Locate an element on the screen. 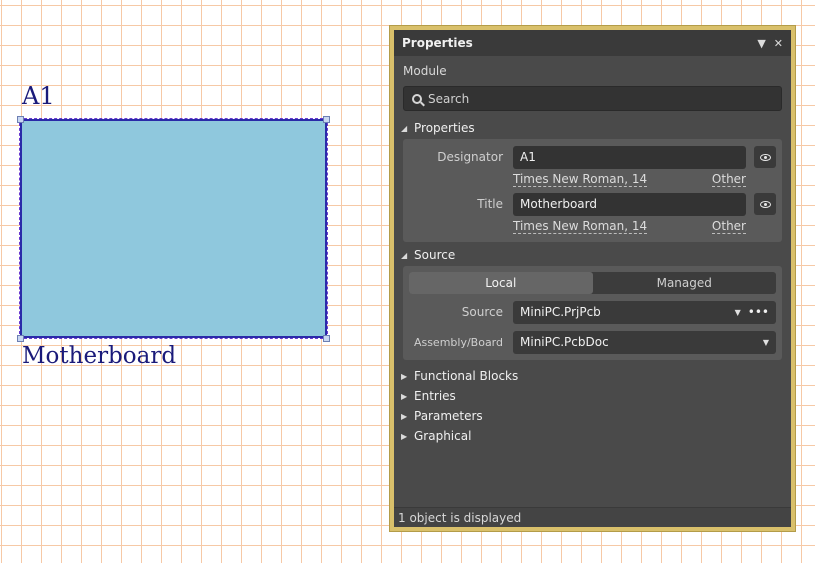  selection-handle-top-right is located at coordinates (326, 119).